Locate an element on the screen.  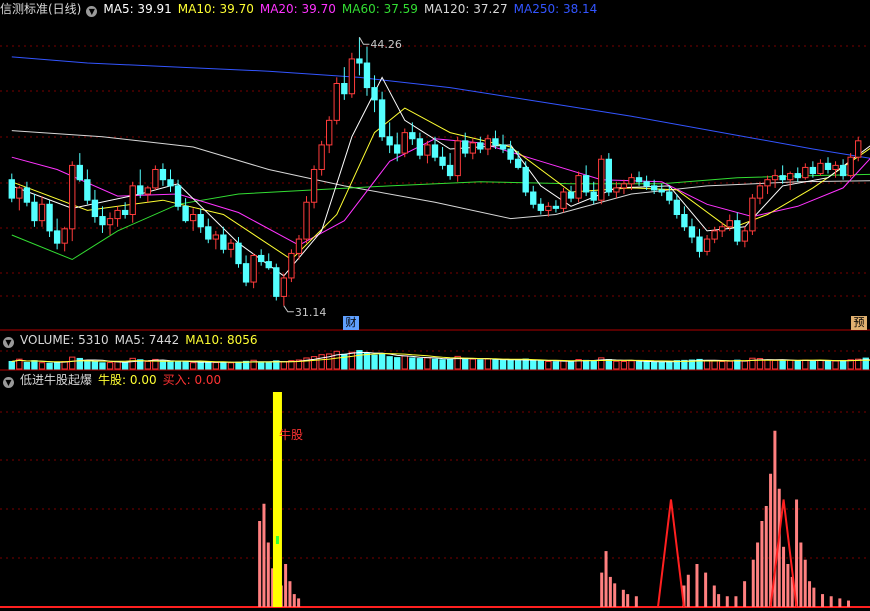
badge-cai: 财 is located at coordinates (351, 323).